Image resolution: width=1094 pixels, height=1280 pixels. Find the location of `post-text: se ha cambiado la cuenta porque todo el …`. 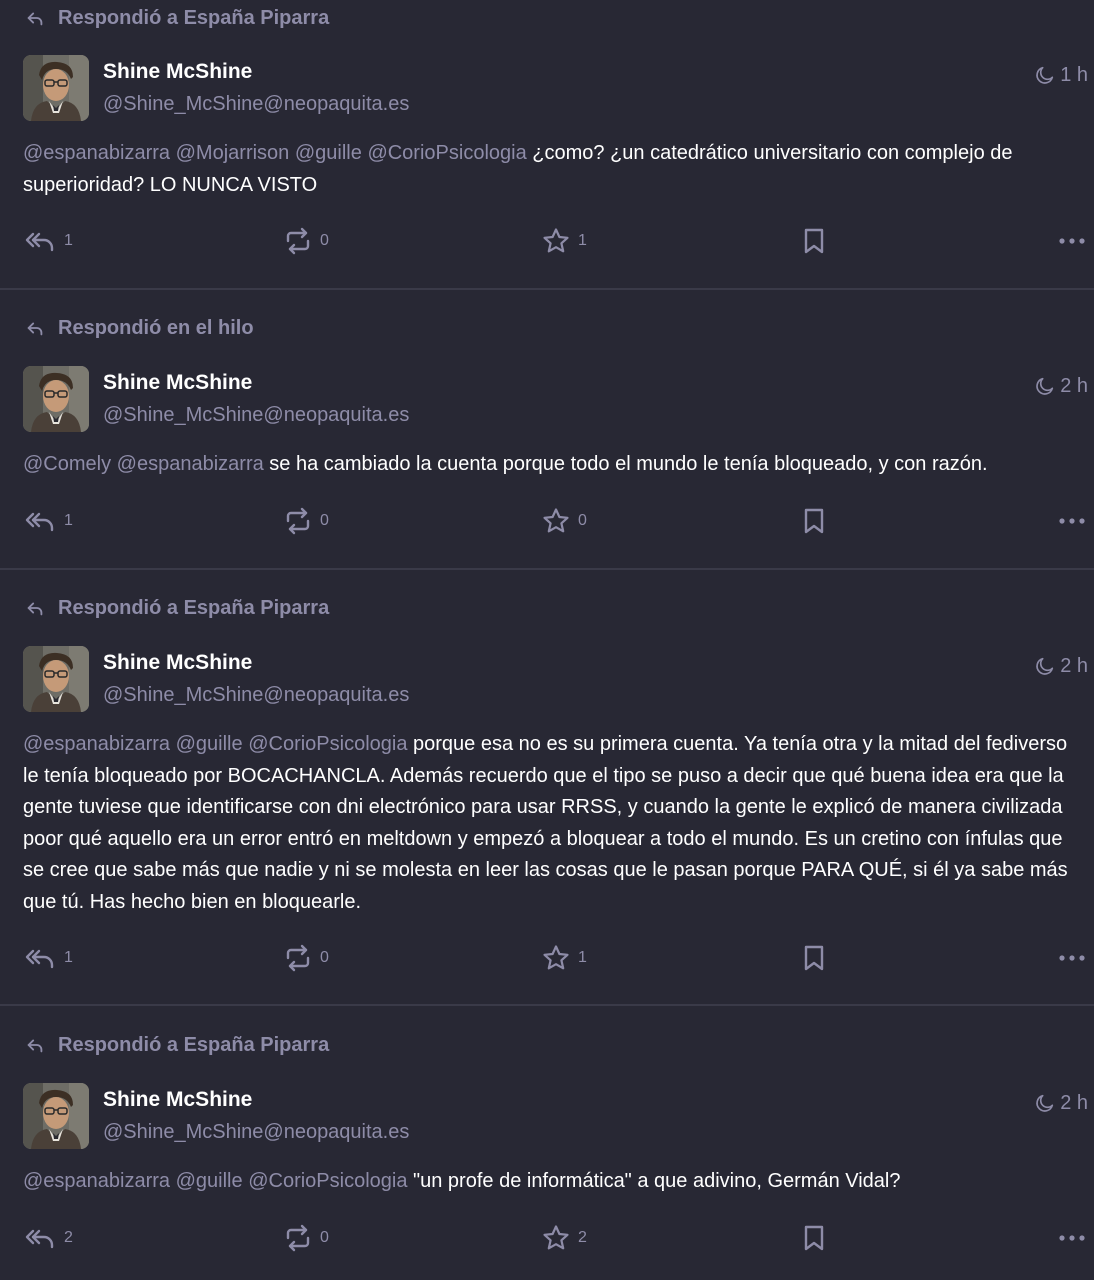

post-text: se ha cambiado la cuenta porque todo el … is located at coordinates (625, 464).